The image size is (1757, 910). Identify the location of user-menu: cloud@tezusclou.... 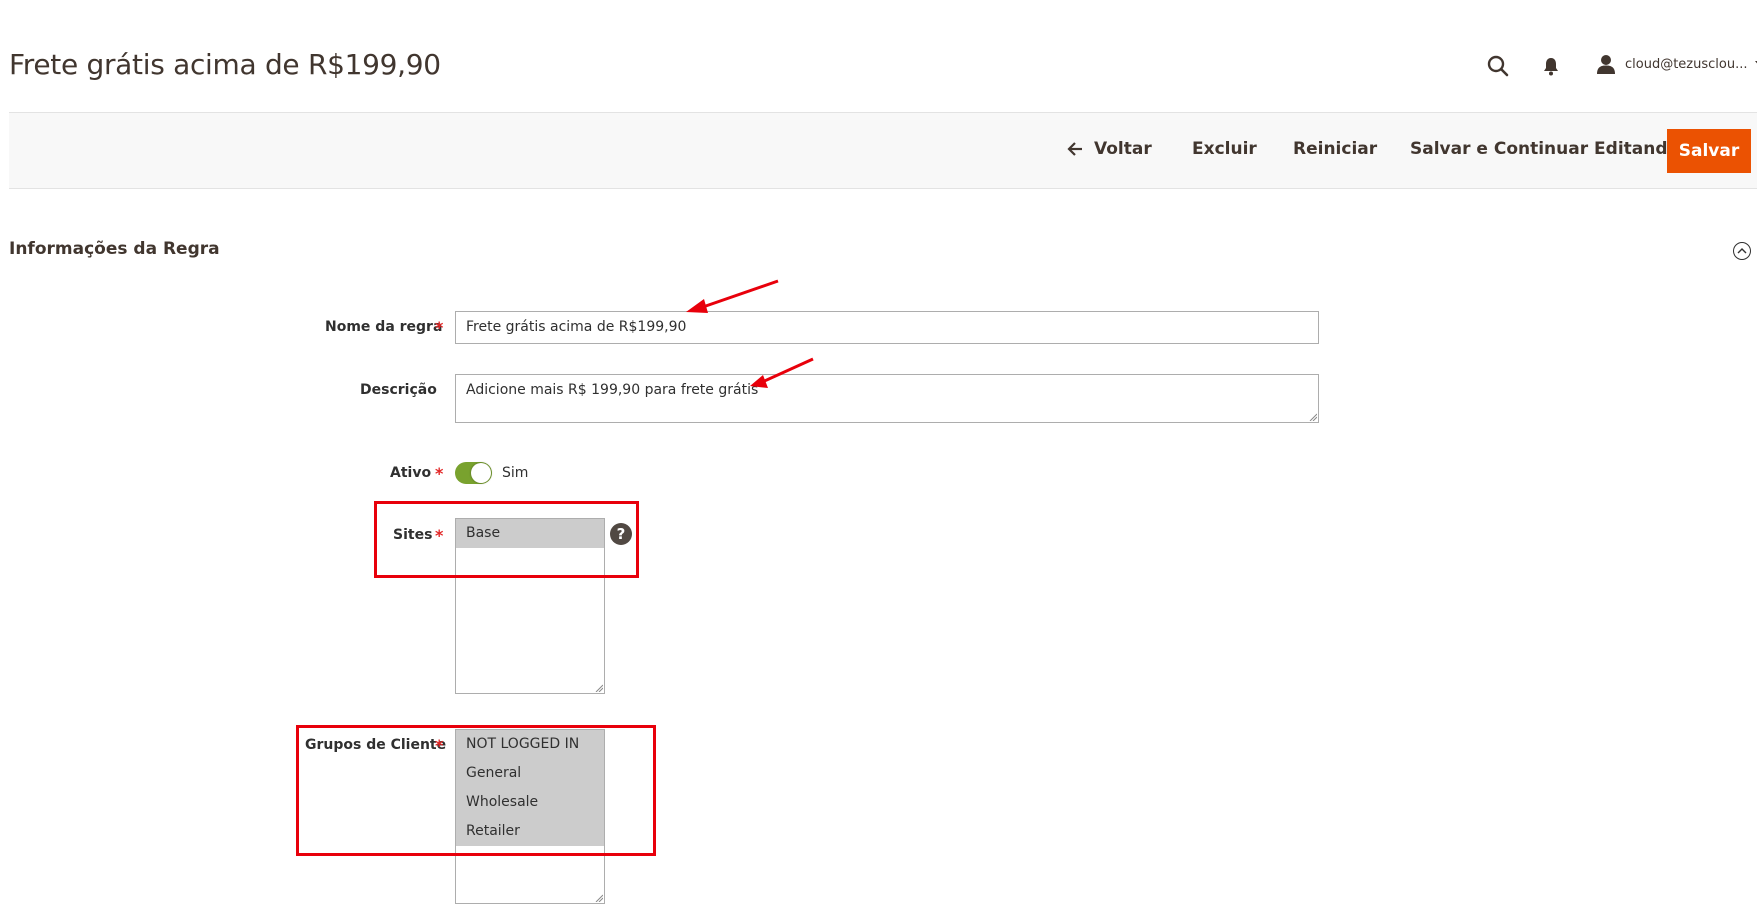
(1676, 64).